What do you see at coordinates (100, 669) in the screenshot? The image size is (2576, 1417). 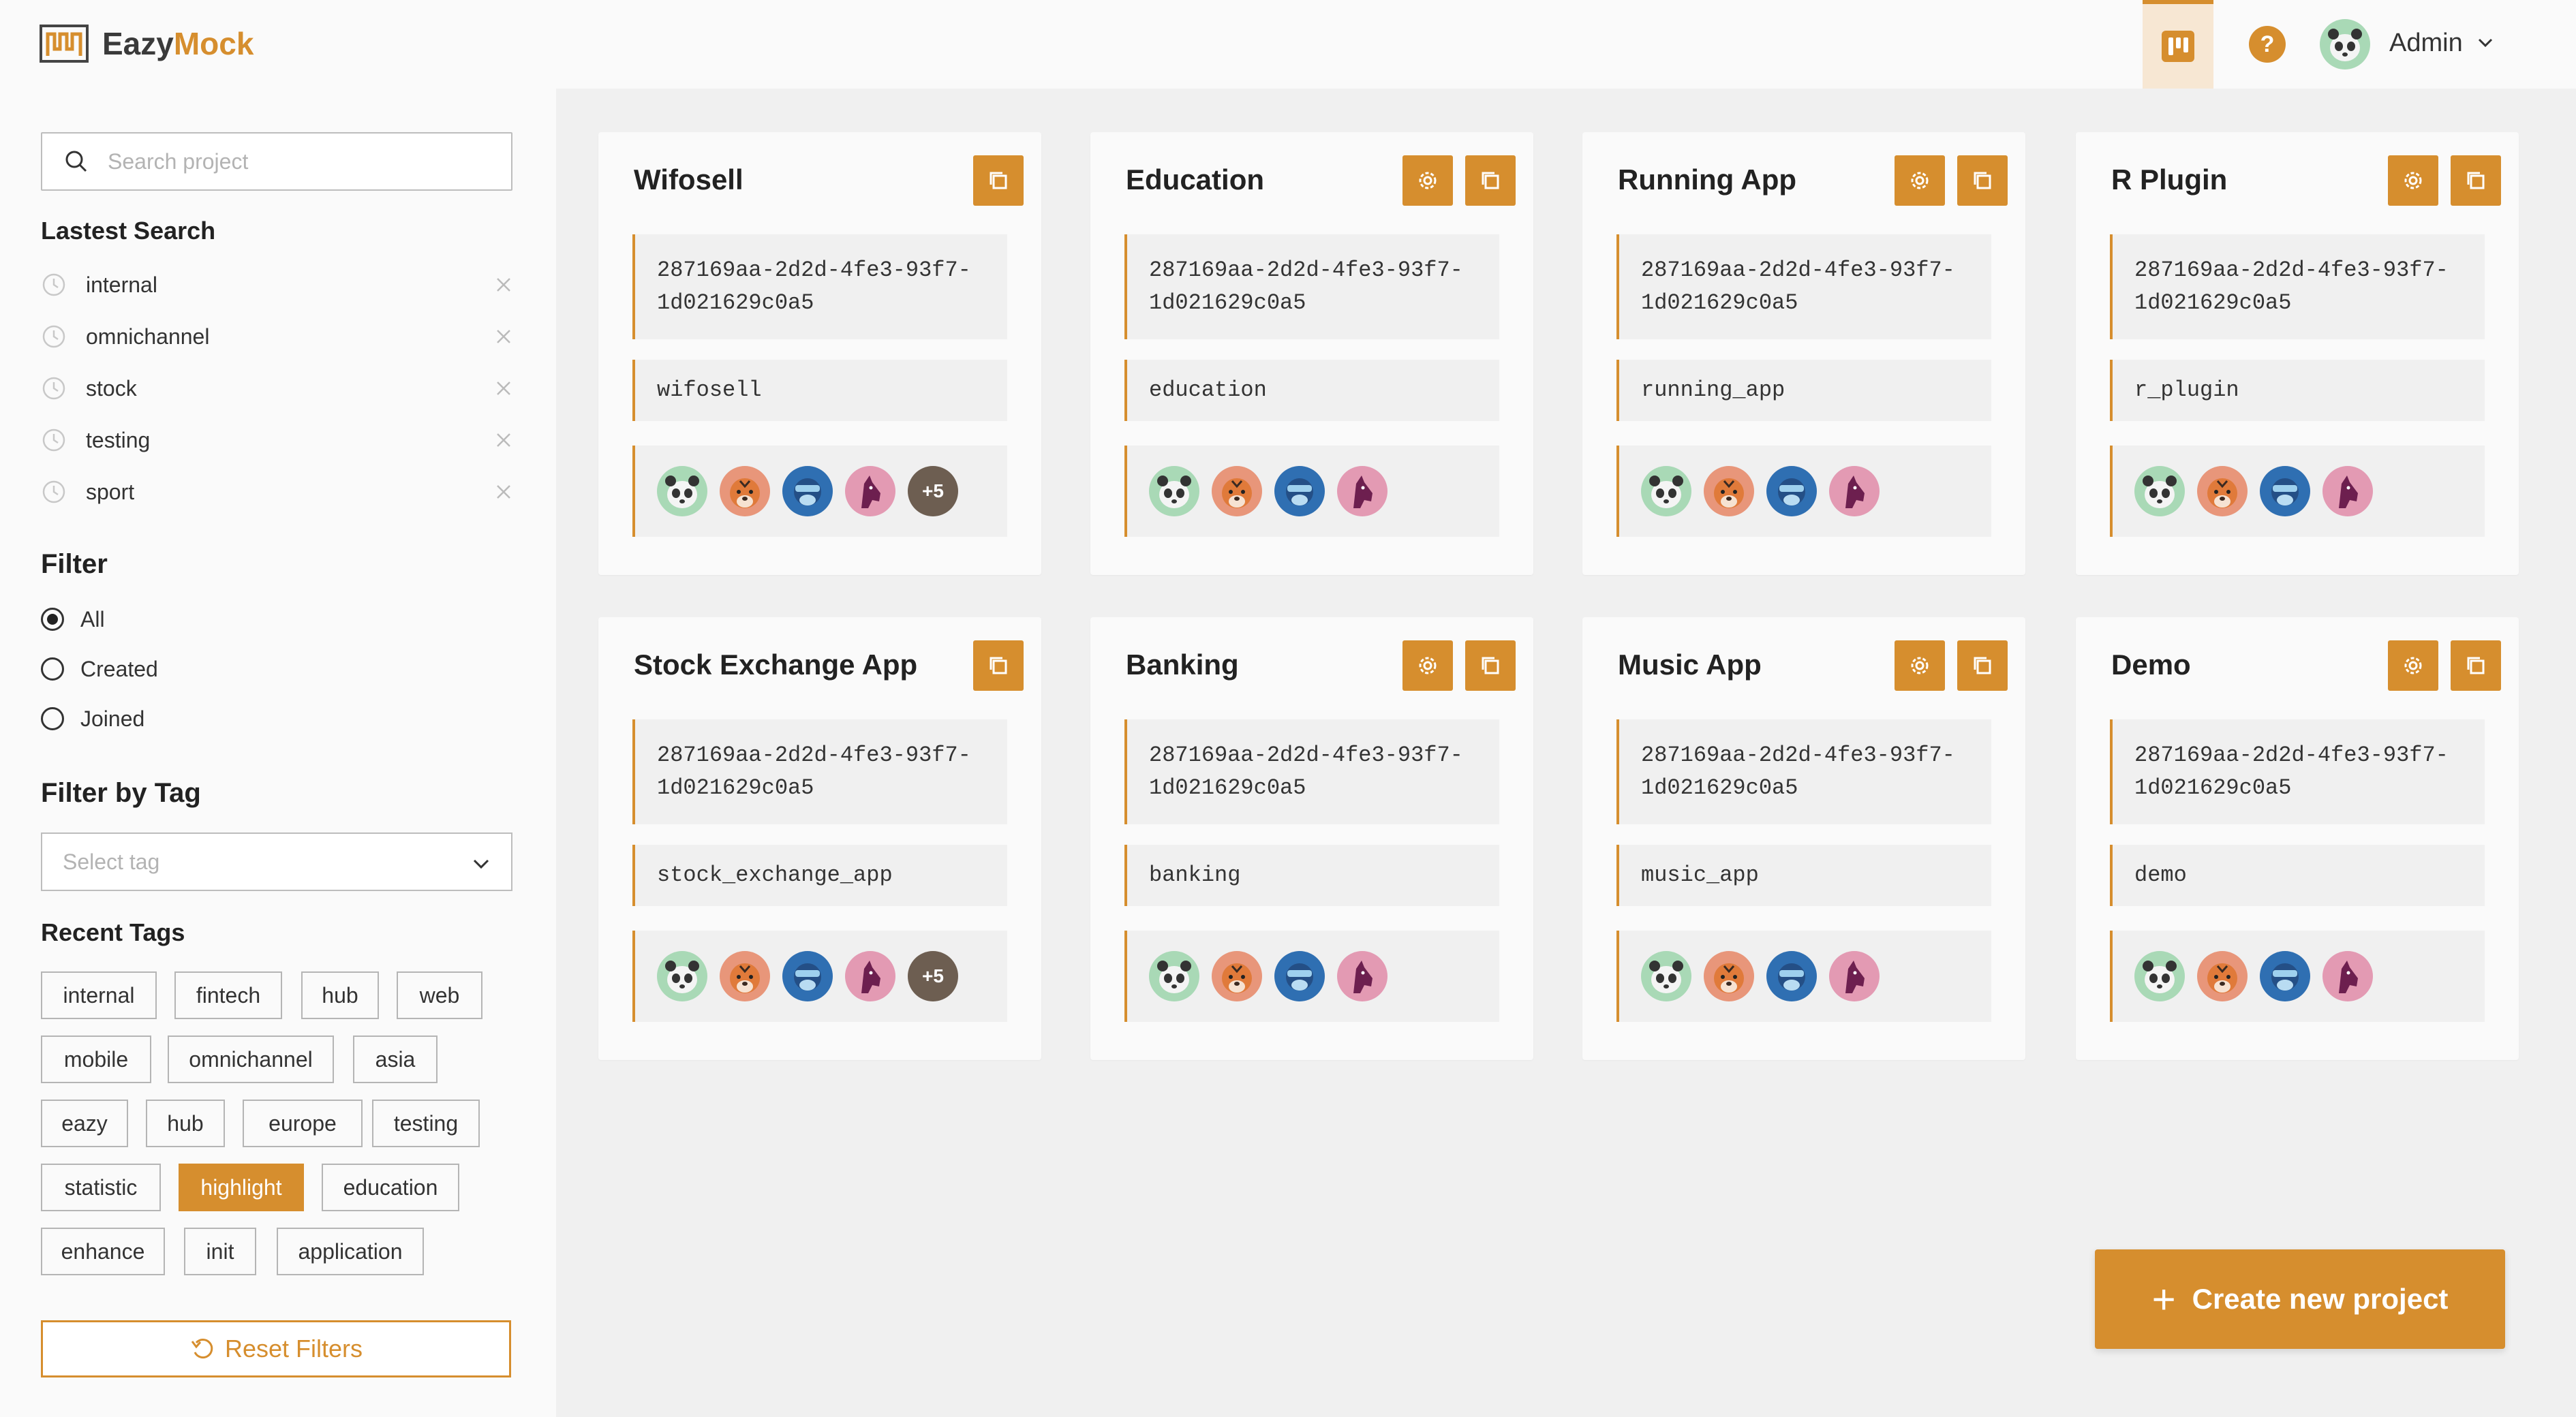 I see `filter-radio-created: Created` at bounding box center [100, 669].